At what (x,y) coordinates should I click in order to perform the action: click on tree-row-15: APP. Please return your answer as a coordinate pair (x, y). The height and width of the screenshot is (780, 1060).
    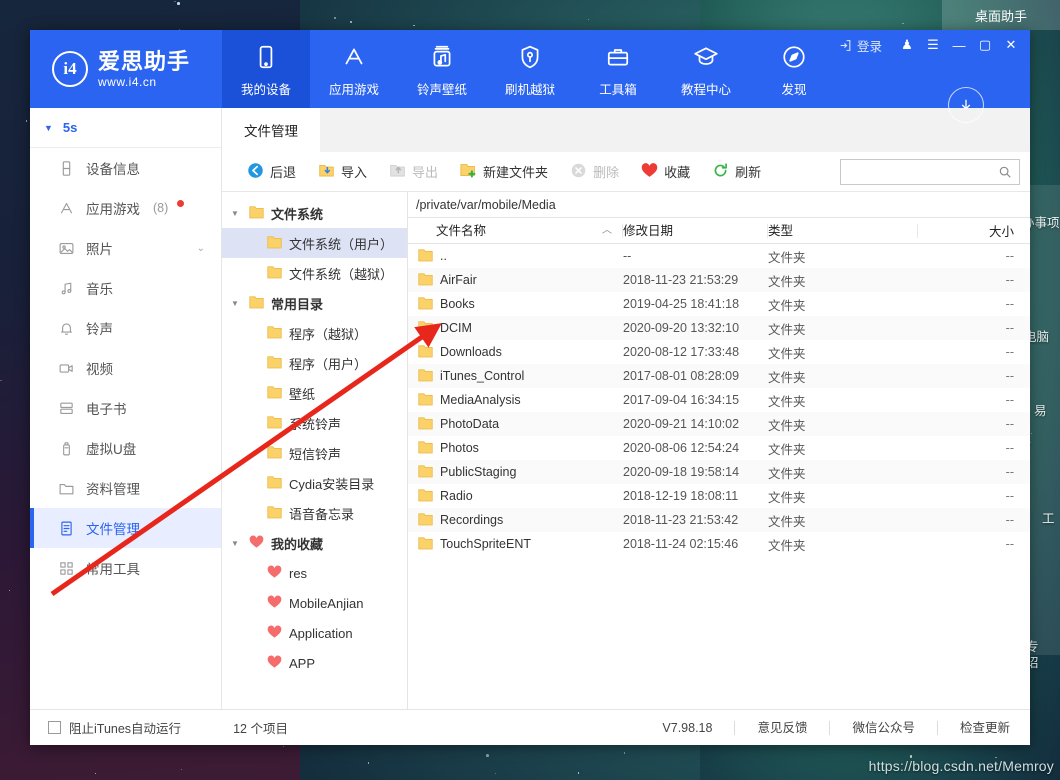
    Looking at the image, I should click on (314, 663).